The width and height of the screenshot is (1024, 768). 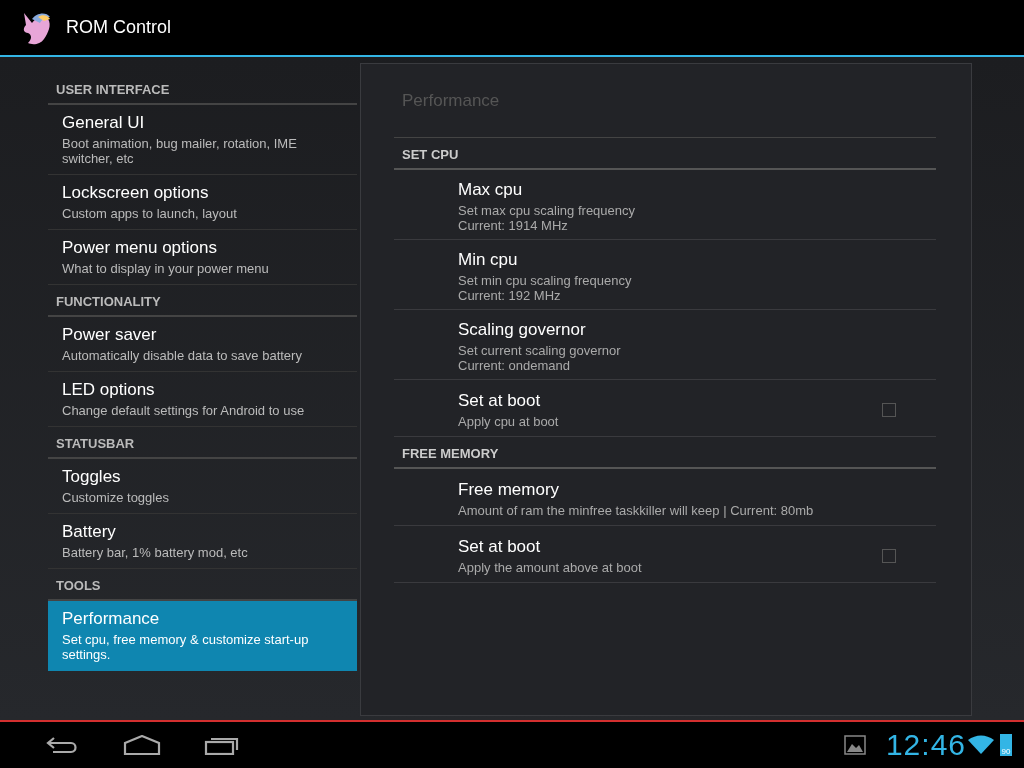 What do you see at coordinates (510, 295) in the screenshot?
I see `preference-summary: Current: 192 MHz` at bounding box center [510, 295].